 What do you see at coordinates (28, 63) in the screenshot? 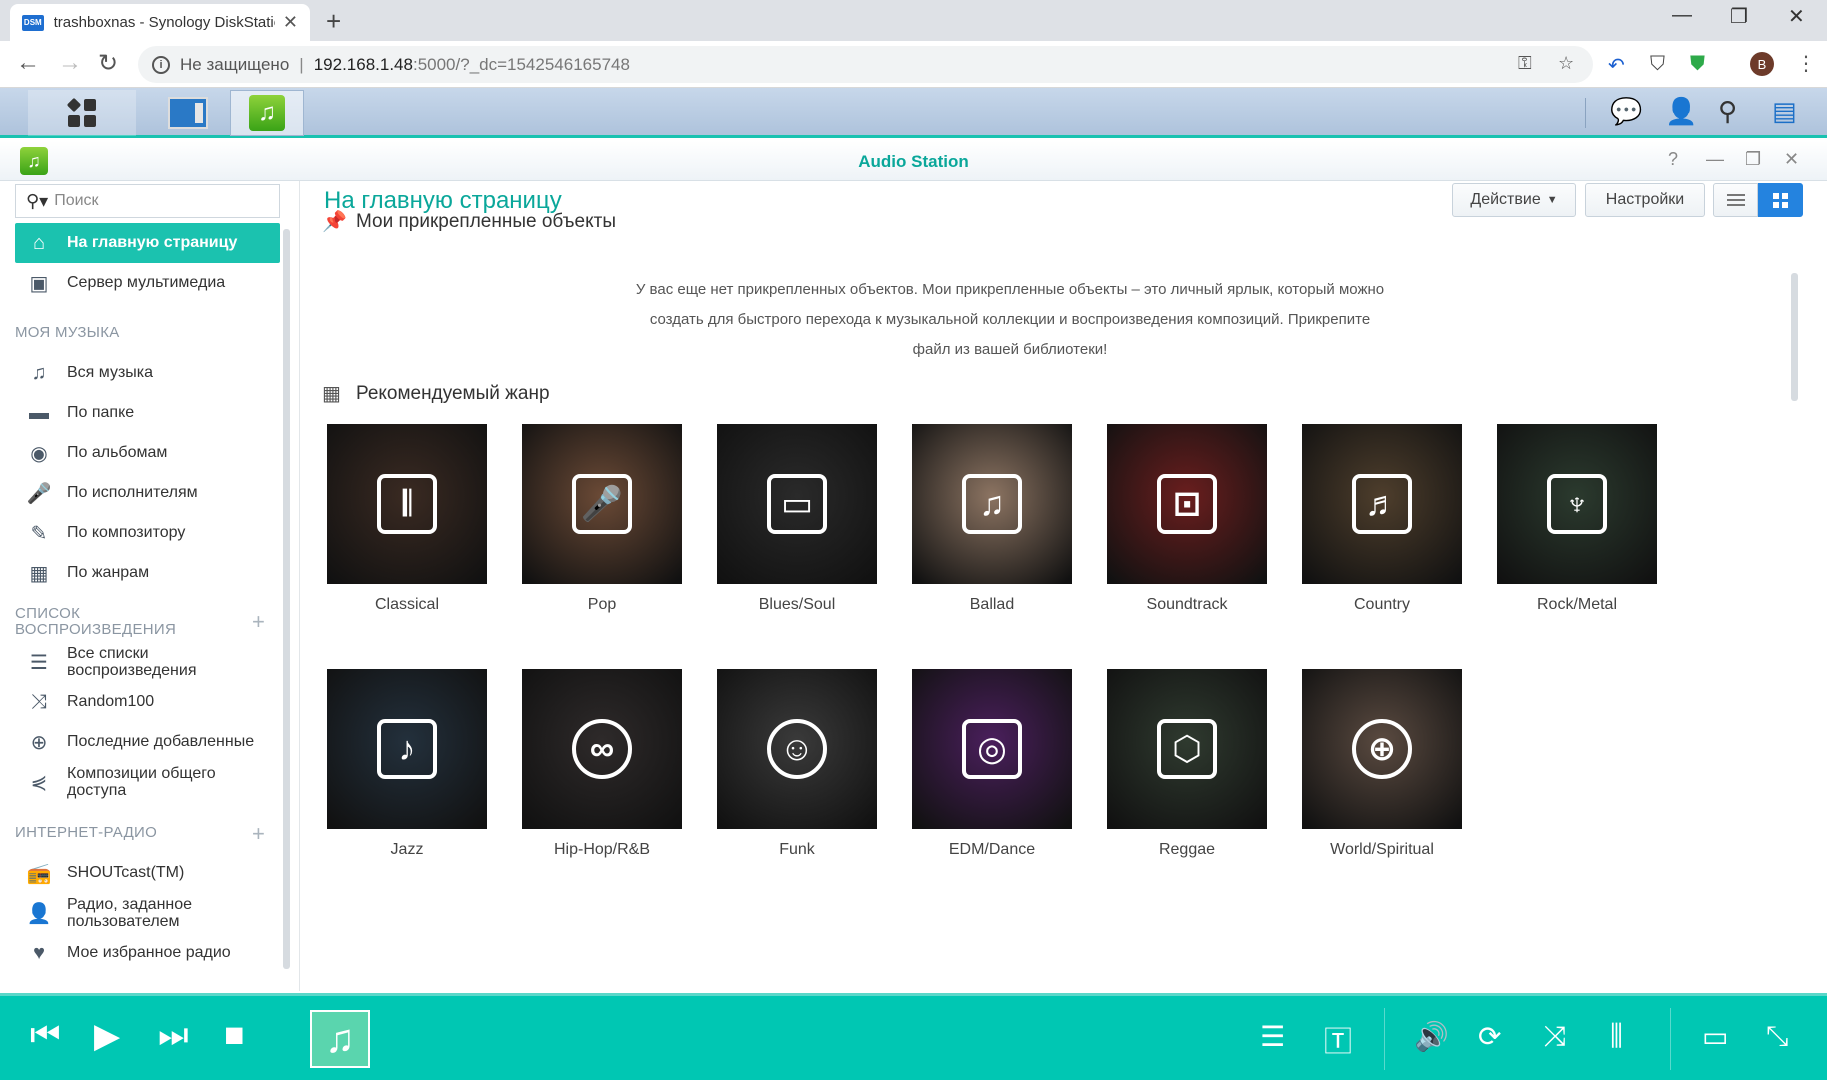
I see `back-icon: ←` at bounding box center [28, 63].